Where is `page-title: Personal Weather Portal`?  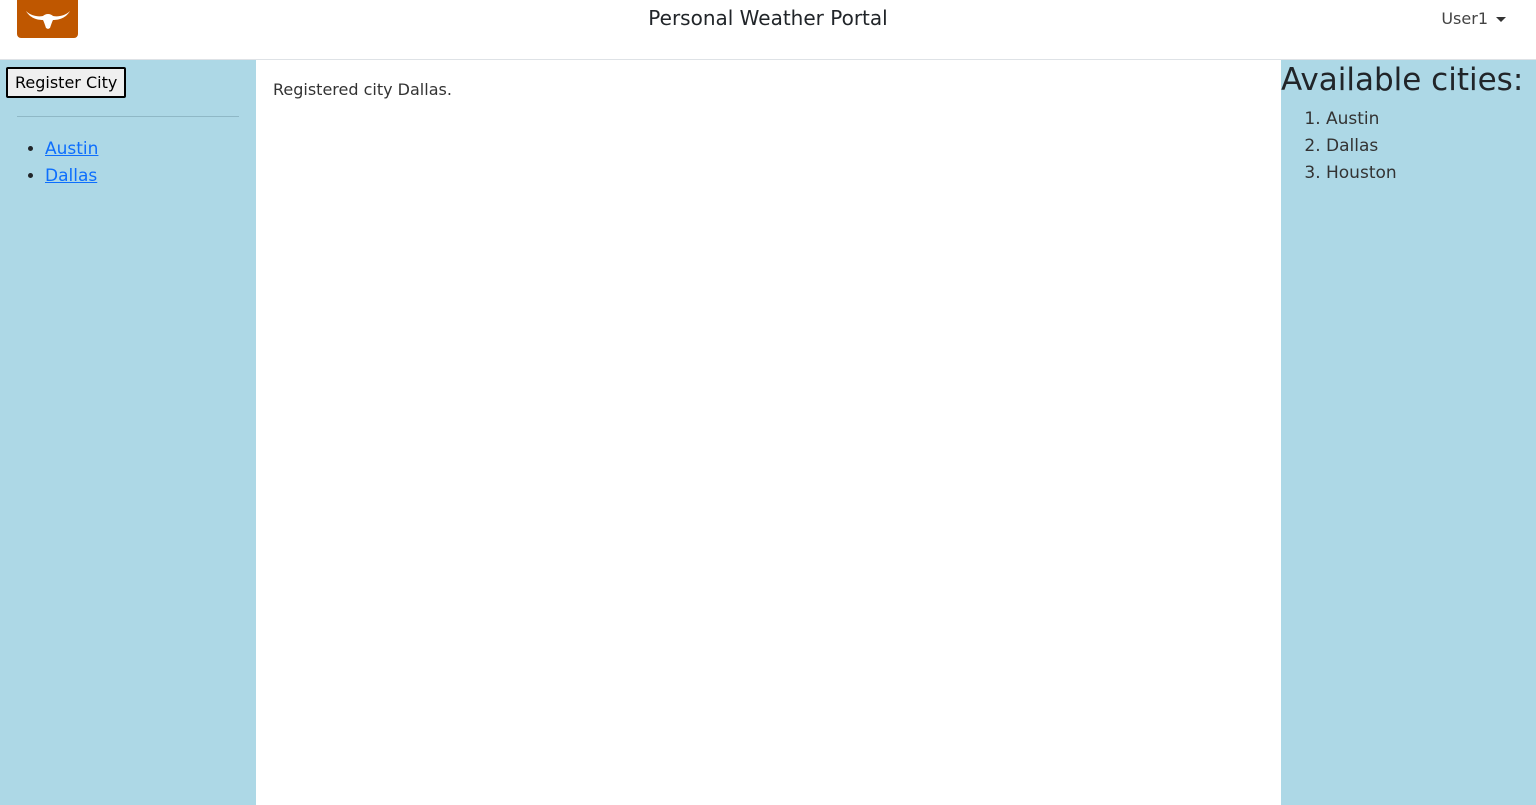
page-title: Personal Weather Portal is located at coordinates (768, 18).